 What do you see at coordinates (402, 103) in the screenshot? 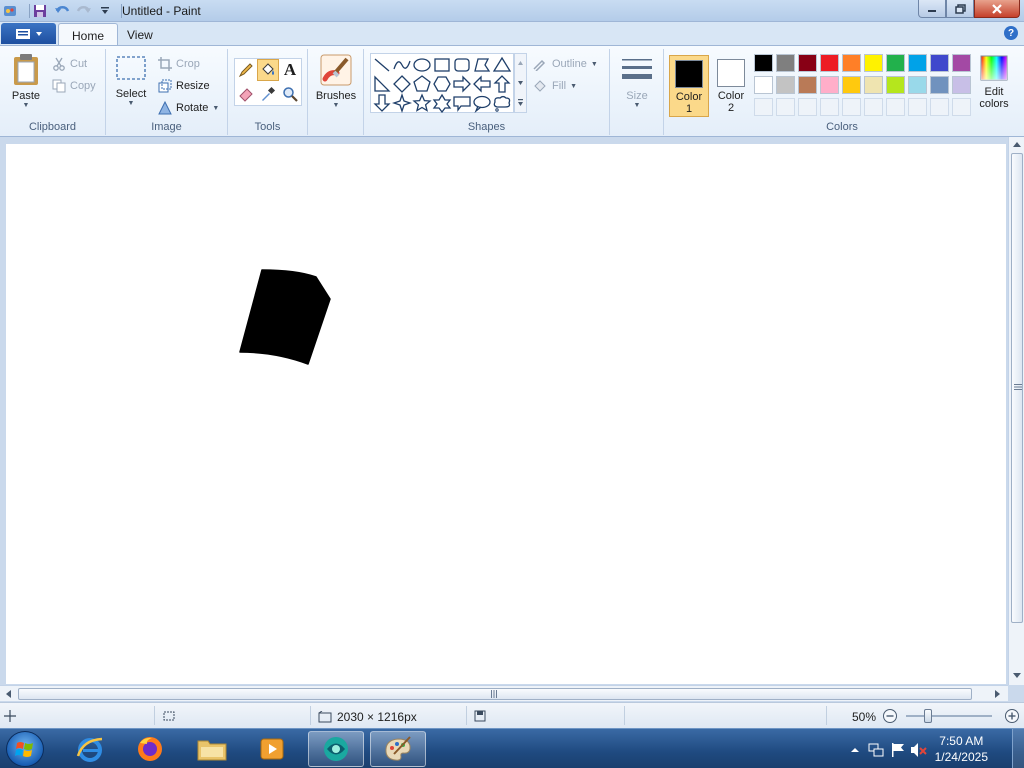
I see `four-point-star-shape-icon` at bounding box center [402, 103].